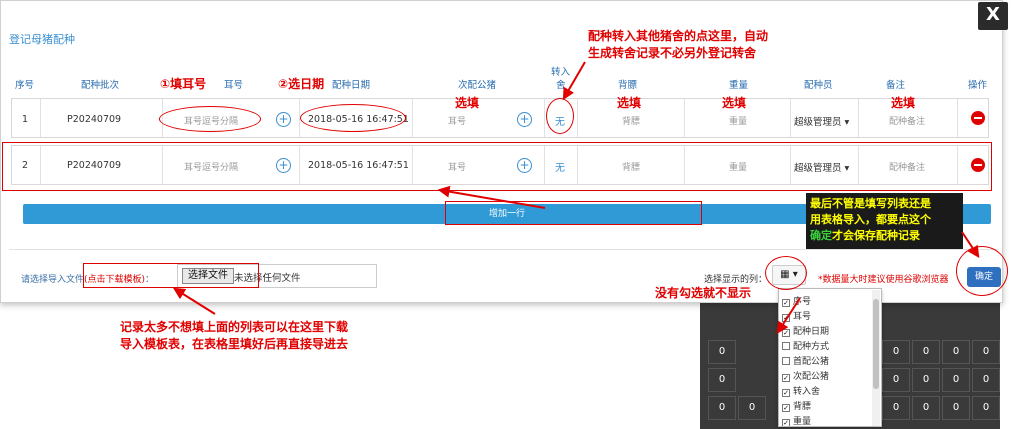  Describe the element at coordinates (234, 344) in the screenshot. I see `annotation-import-2: 导入模板表，在表格里填好后再直接导进去` at that location.